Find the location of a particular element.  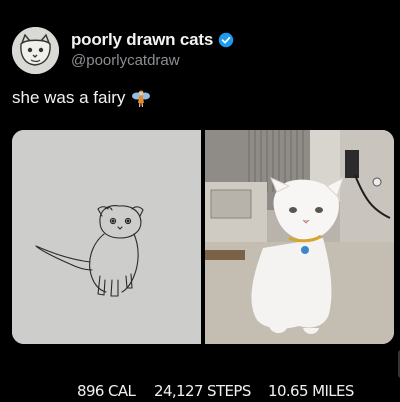

miles-stat: 10.65 MILES is located at coordinates (311, 391).